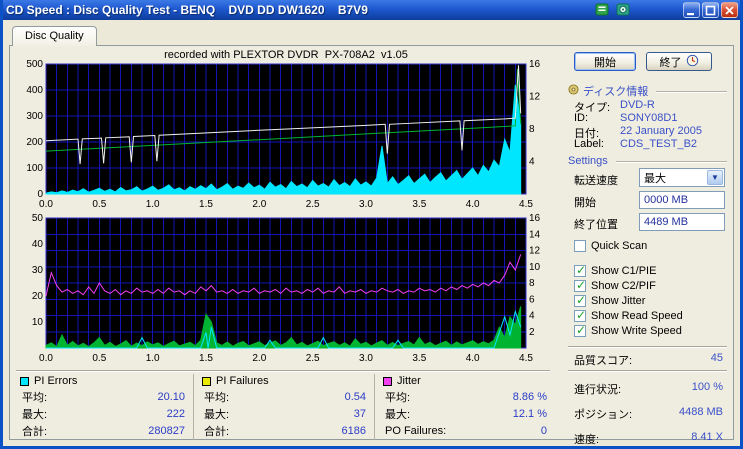 The height and width of the screenshot is (449, 743). What do you see at coordinates (171, 396) in the screenshot?
I see `stat-value: 20.10` at bounding box center [171, 396].